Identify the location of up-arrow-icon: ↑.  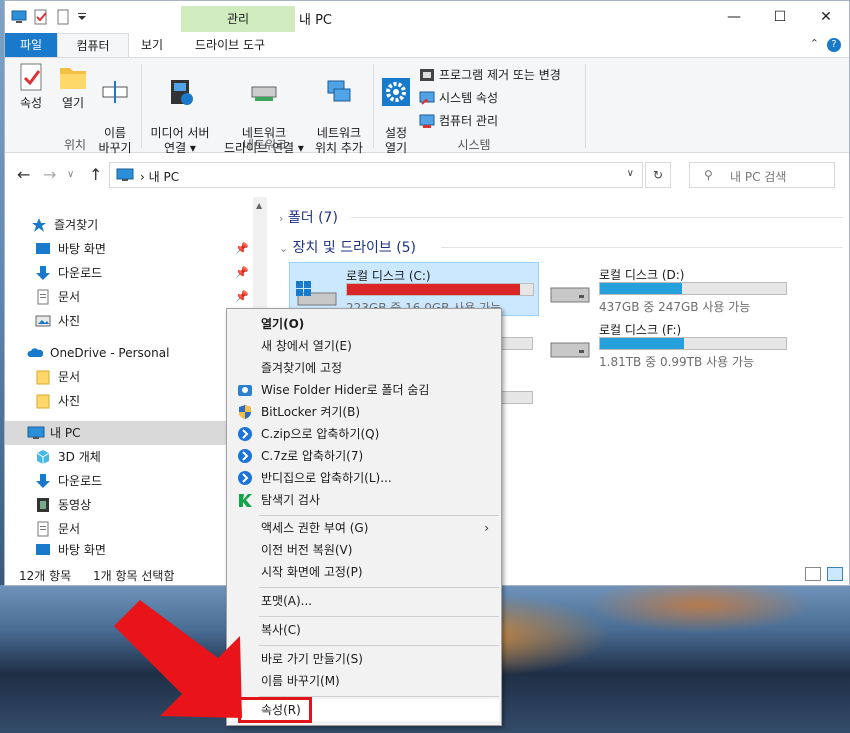
(95, 174).